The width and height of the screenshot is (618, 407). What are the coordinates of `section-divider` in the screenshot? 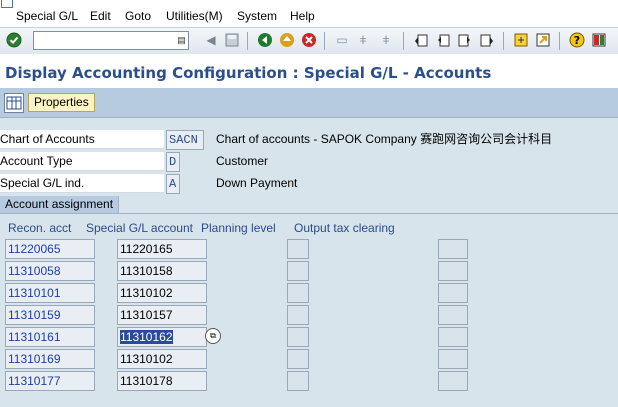 It's located at (309, 213).